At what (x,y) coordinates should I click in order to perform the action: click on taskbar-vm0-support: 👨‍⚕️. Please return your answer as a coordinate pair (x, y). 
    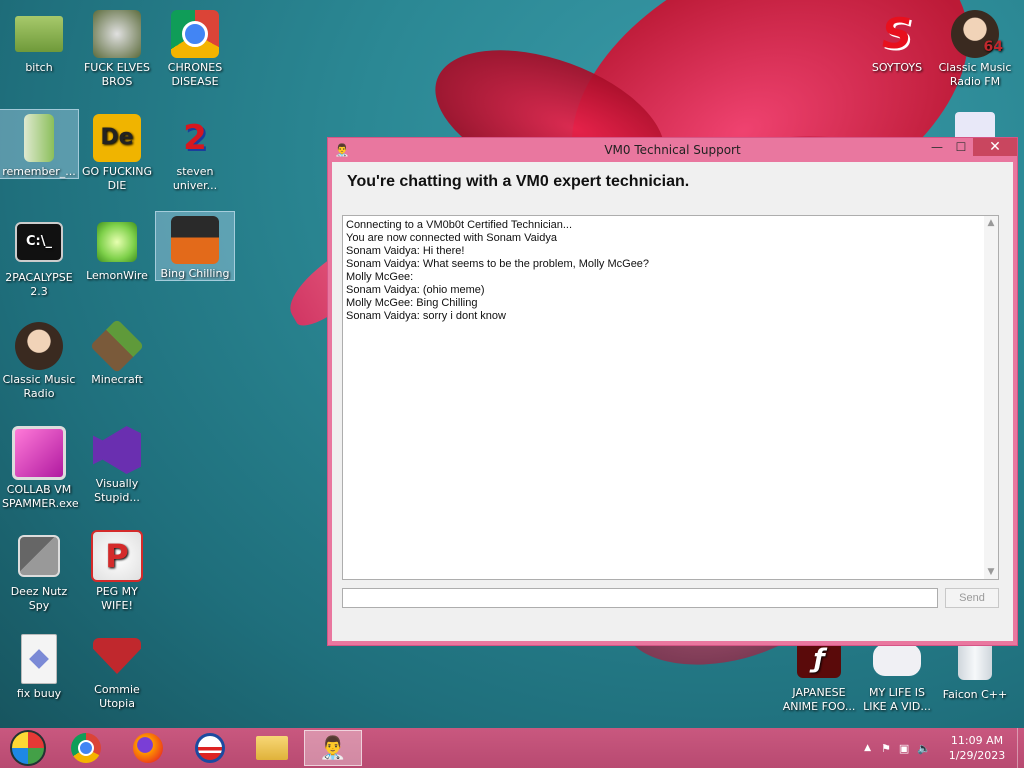
    Looking at the image, I should click on (333, 748).